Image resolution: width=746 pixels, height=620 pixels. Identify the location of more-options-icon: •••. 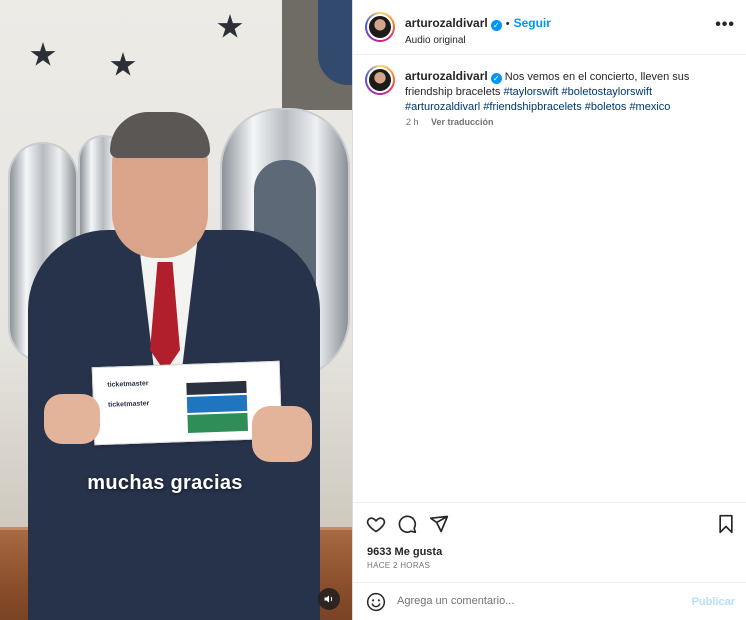
(725, 25).